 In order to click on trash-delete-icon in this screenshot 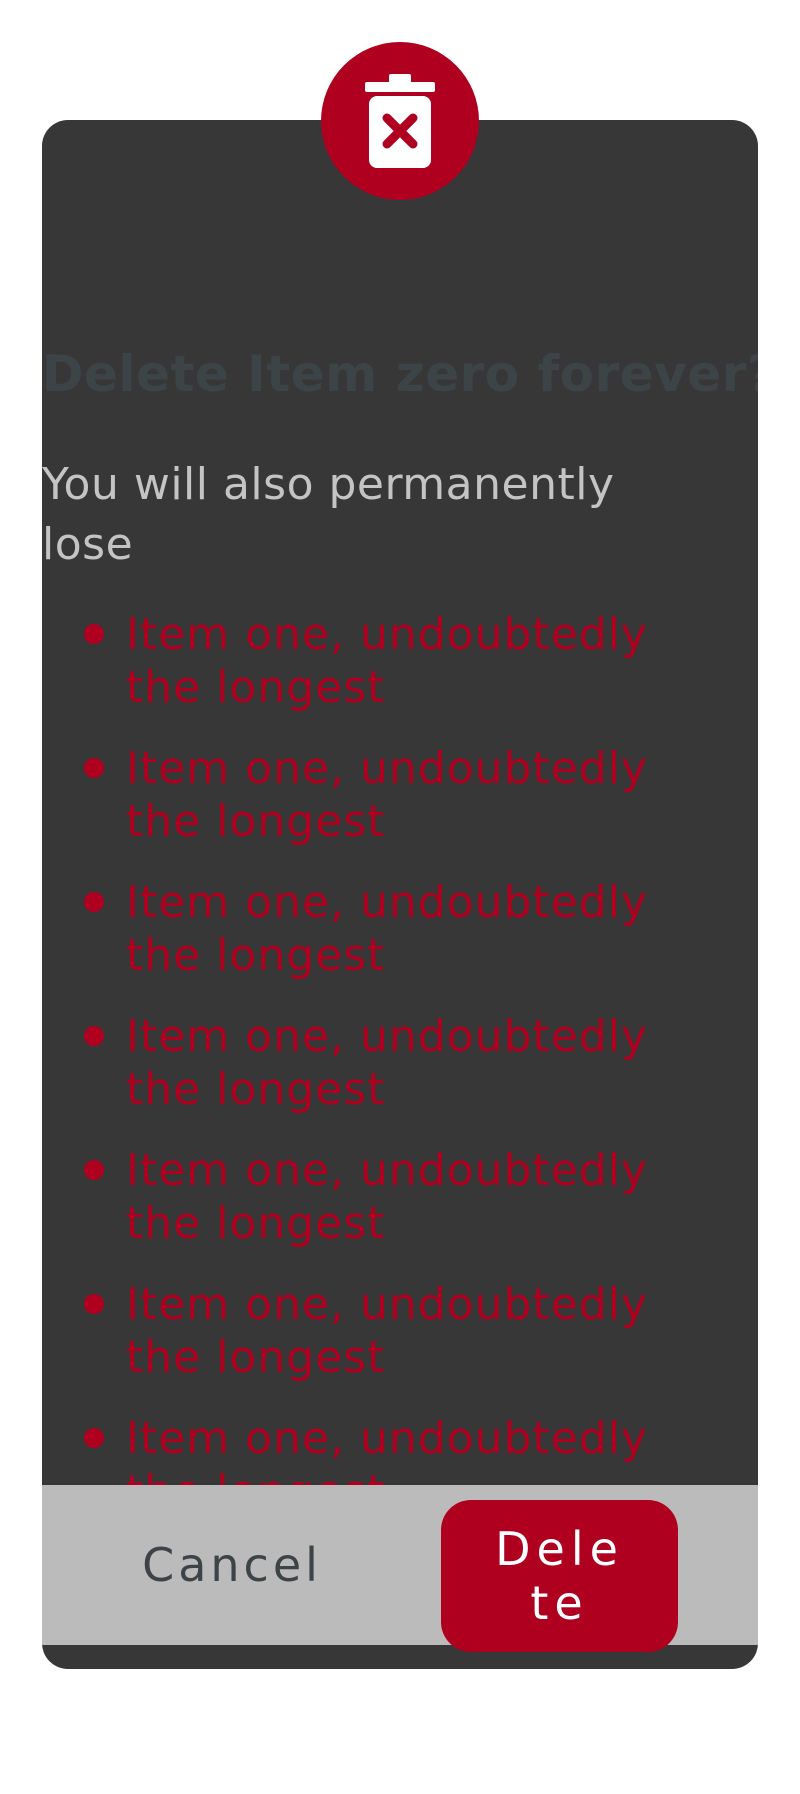, I will do `click(400, 121)`.